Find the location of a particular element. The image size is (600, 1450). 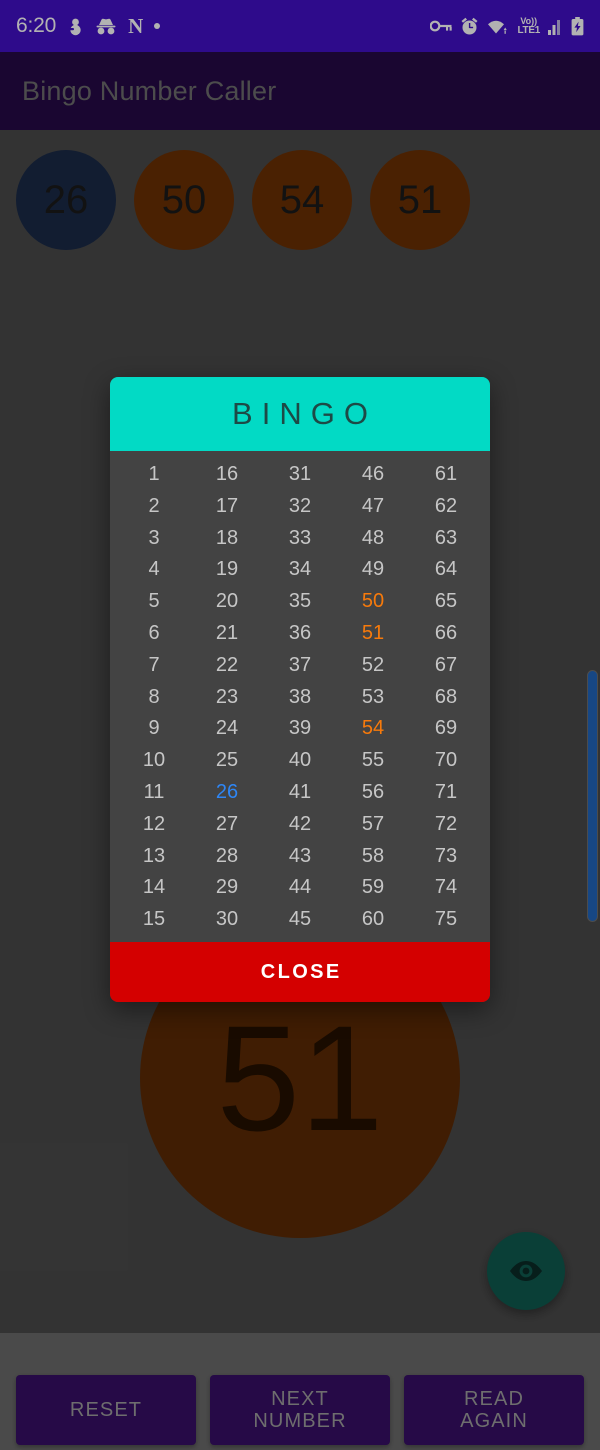

bingo-grid-number: 66 is located at coordinates (446, 632).